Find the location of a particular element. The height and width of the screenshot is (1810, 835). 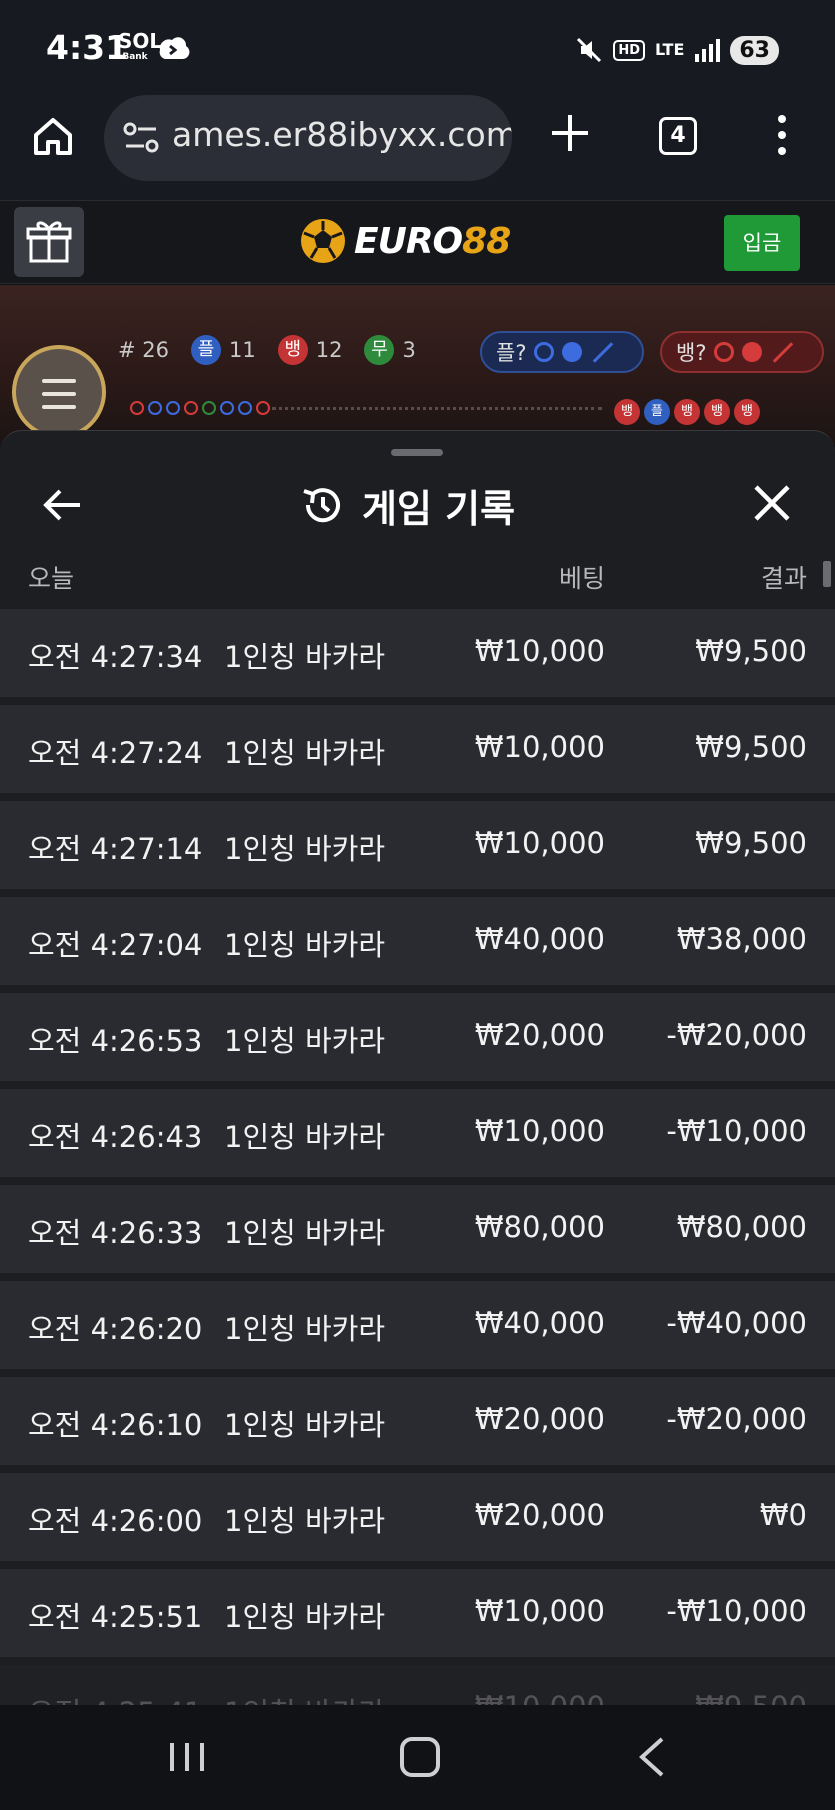

history-row: 오전 4:26:00 1인칭 바카라 ₩20,000 ₩0 is located at coordinates (417, 1517).